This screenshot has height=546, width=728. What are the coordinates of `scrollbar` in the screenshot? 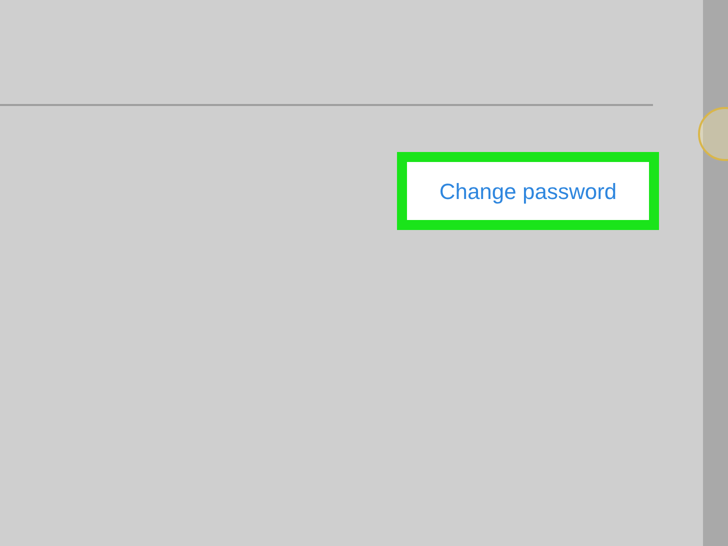 It's located at (715, 273).